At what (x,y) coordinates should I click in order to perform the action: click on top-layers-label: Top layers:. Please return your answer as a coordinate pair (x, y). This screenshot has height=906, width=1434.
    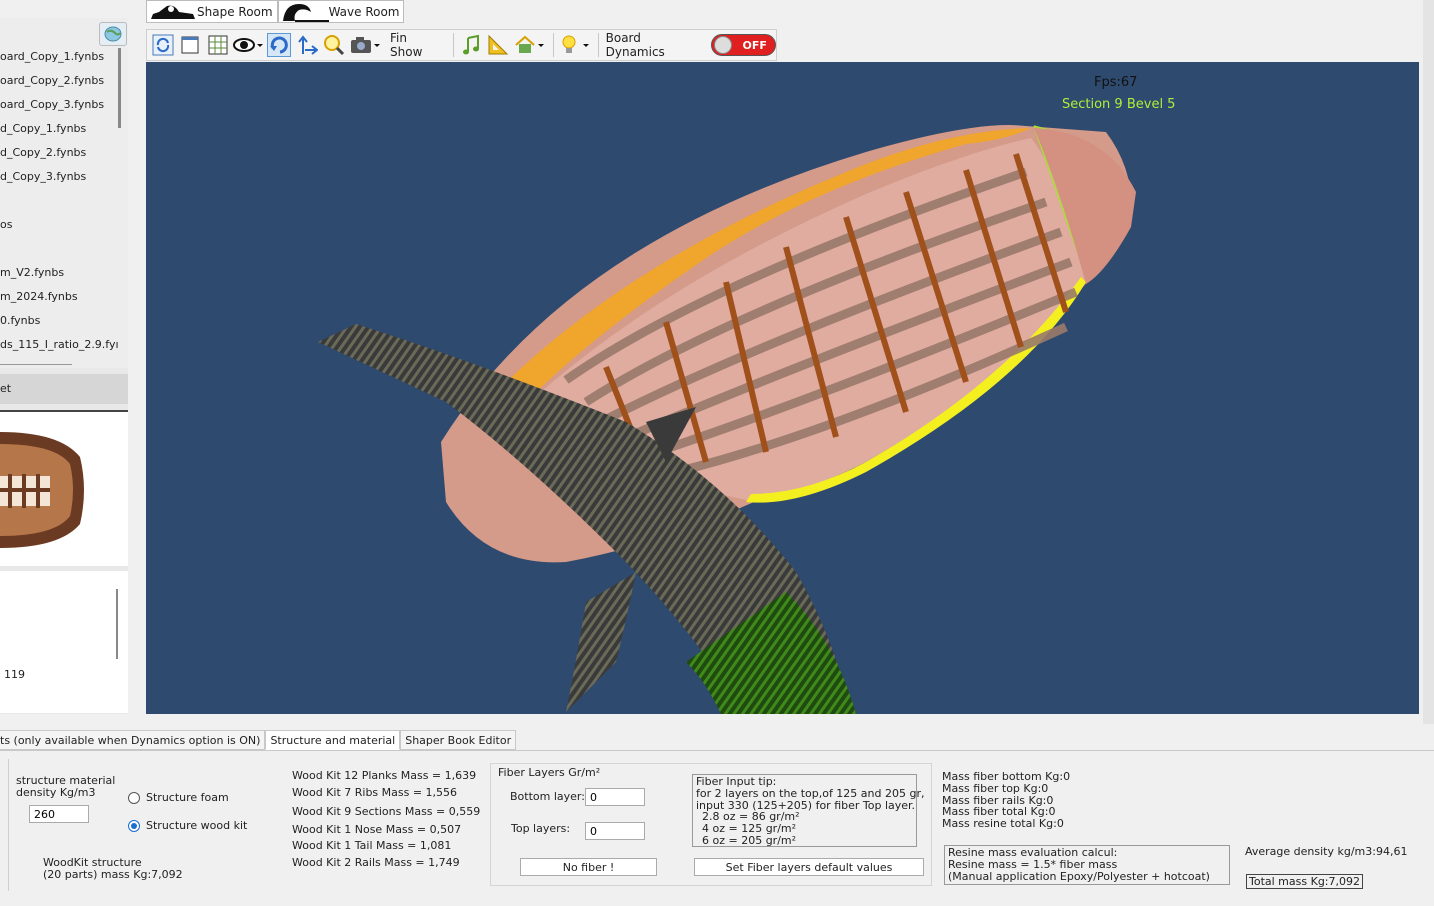
    Looking at the image, I should click on (541, 828).